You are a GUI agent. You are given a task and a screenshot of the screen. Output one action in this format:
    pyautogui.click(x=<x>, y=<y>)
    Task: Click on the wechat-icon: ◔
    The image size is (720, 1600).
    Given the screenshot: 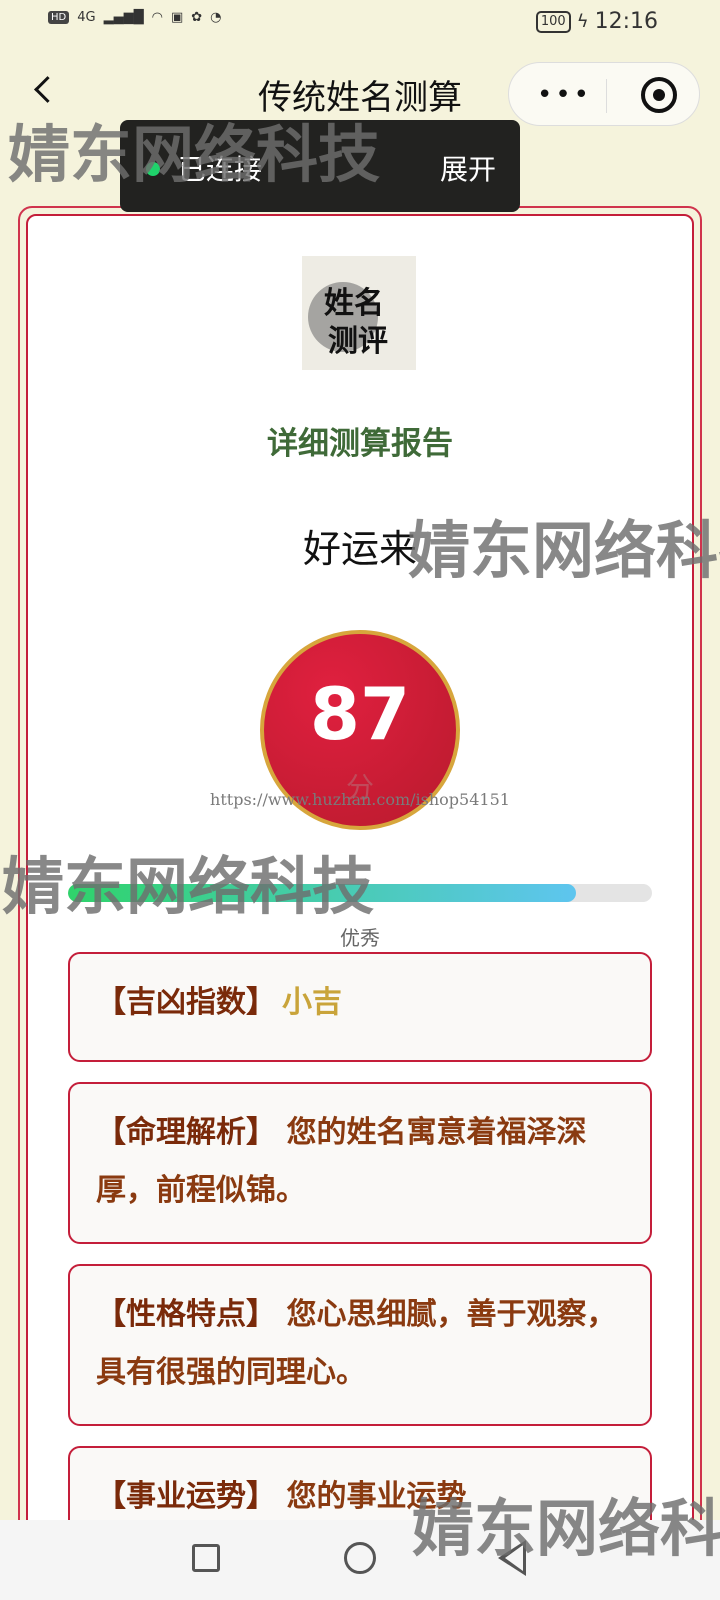 What is the action you would take?
    pyautogui.click(x=216, y=17)
    